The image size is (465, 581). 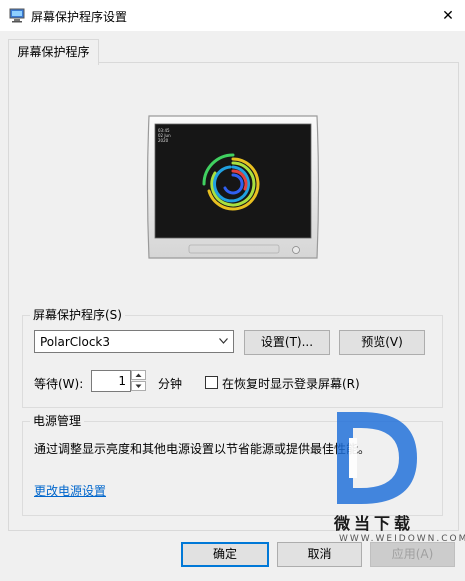 I want to click on arrow-down-icon, so click(x=138, y=386).